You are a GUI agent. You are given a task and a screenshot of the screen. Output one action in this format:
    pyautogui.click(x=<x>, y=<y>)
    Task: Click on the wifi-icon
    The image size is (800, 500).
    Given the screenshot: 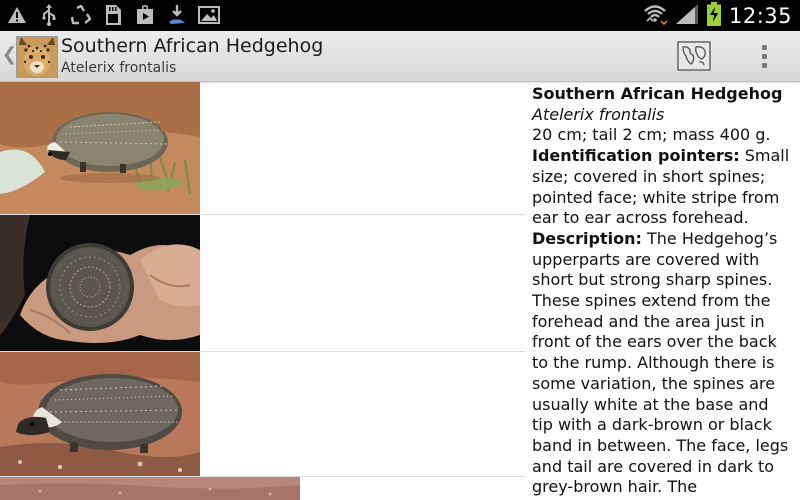 What is the action you would take?
    pyautogui.click(x=655, y=16)
    